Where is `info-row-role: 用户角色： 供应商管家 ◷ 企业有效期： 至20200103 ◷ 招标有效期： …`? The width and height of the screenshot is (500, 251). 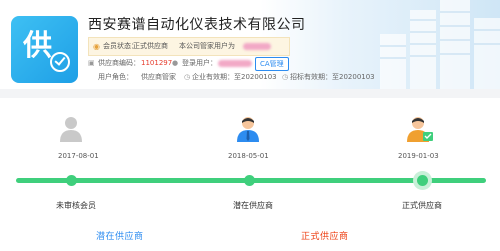 info-row-role: 用户角色： 供应商管家 ◷ 企业有效期： 至20200103 ◷ 招标有效期： … is located at coordinates (238, 77).